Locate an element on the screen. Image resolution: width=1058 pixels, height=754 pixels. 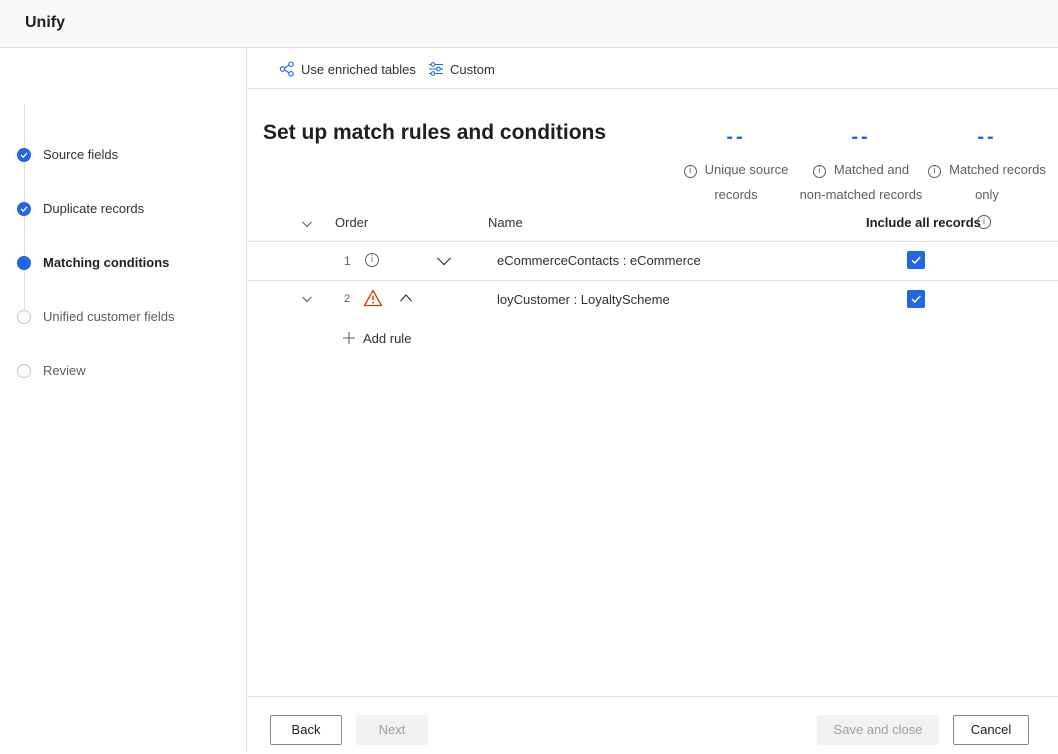
metric-matched-and-non-matched: -- i Matched and non-matched records is located at coordinates (861, 166).